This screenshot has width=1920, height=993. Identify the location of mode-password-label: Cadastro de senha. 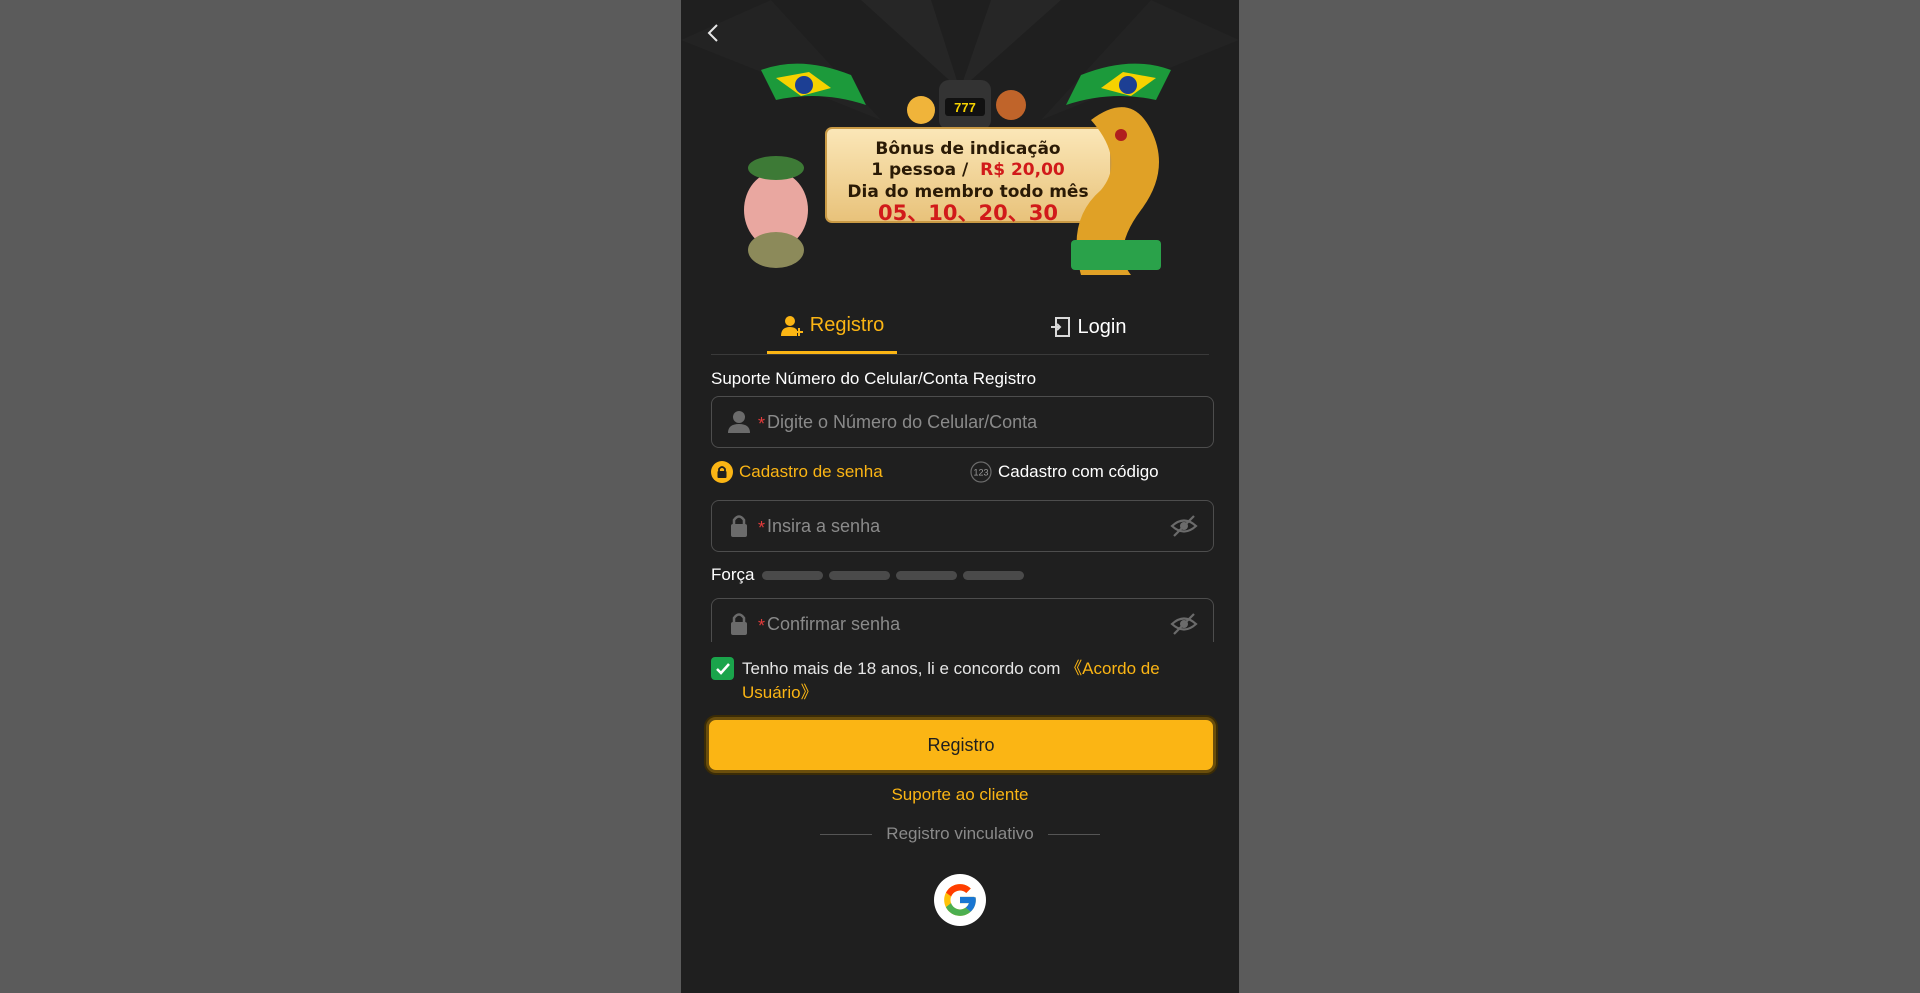
(811, 471).